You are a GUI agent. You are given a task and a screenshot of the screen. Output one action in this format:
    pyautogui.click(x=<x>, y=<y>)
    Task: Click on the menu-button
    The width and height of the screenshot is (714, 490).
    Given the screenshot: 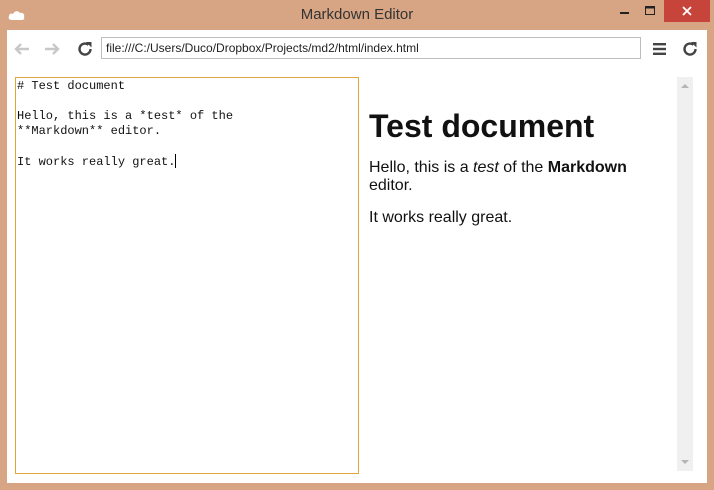 What is the action you would take?
    pyautogui.click(x=660, y=49)
    